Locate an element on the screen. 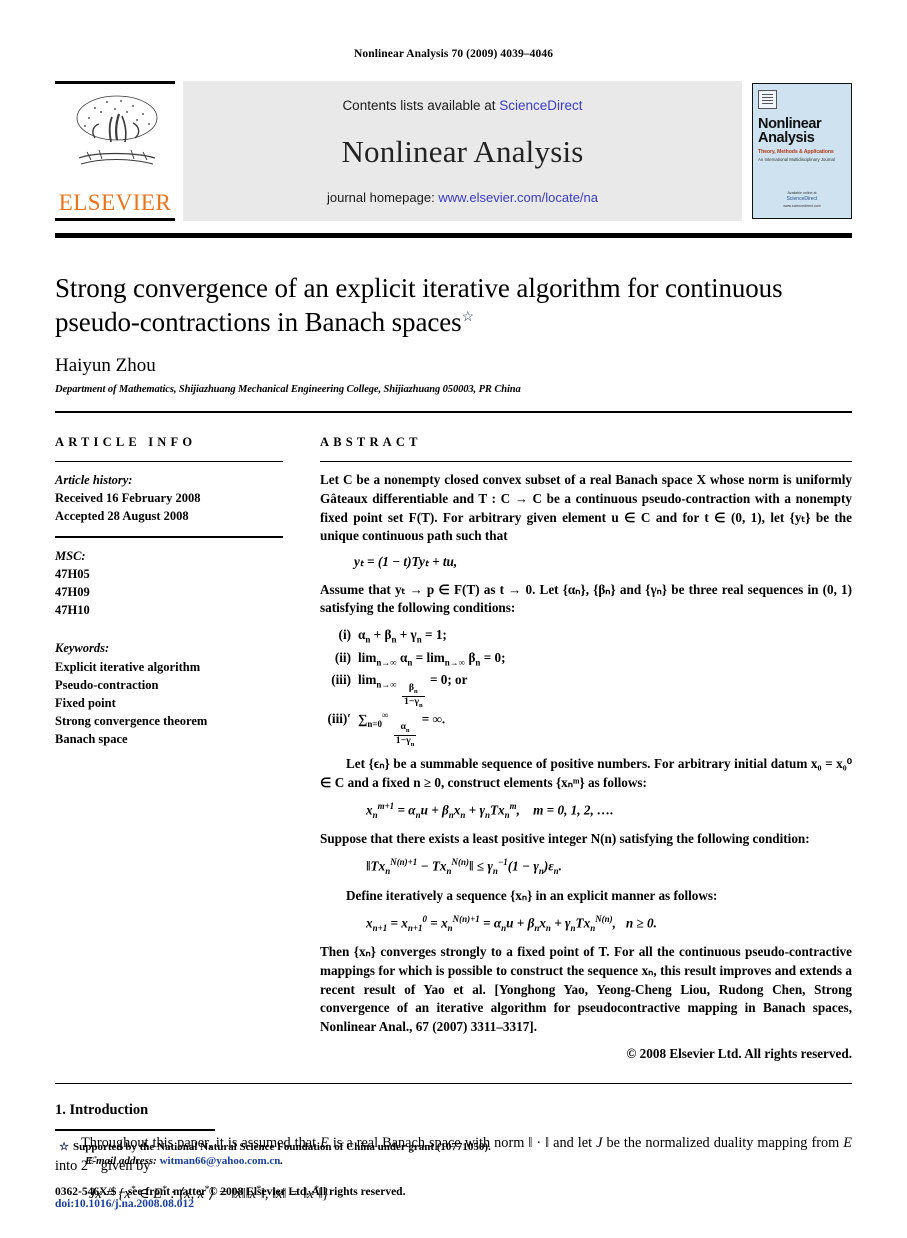 This screenshot has width=907, height=1238. cover-footer-line2: www.sciencedirect.com is located at coordinates (802, 205).